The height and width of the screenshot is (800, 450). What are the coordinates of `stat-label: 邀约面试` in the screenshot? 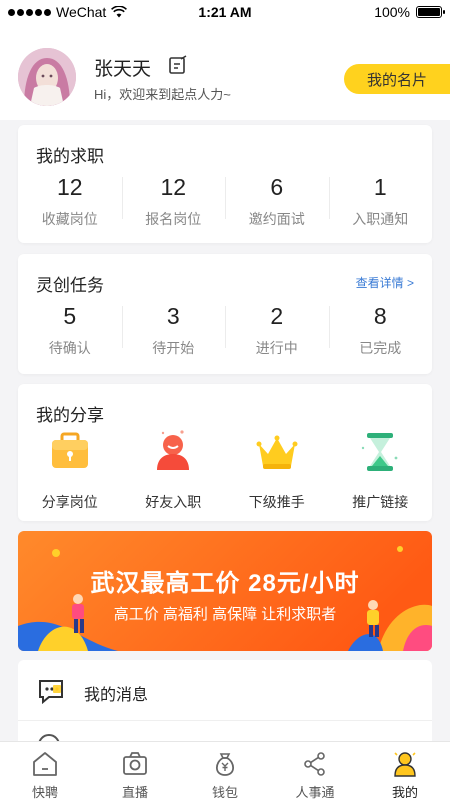 It's located at (276, 219).